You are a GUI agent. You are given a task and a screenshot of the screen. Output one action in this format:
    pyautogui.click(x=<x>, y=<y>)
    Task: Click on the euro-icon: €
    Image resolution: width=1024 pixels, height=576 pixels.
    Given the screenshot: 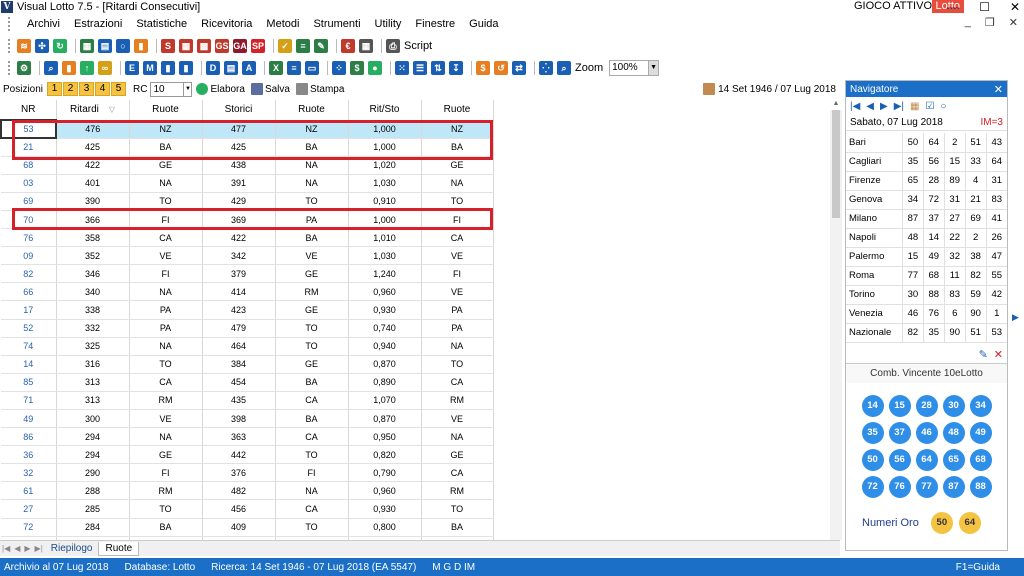 What is the action you would take?
    pyautogui.click(x=348, y=46)
    